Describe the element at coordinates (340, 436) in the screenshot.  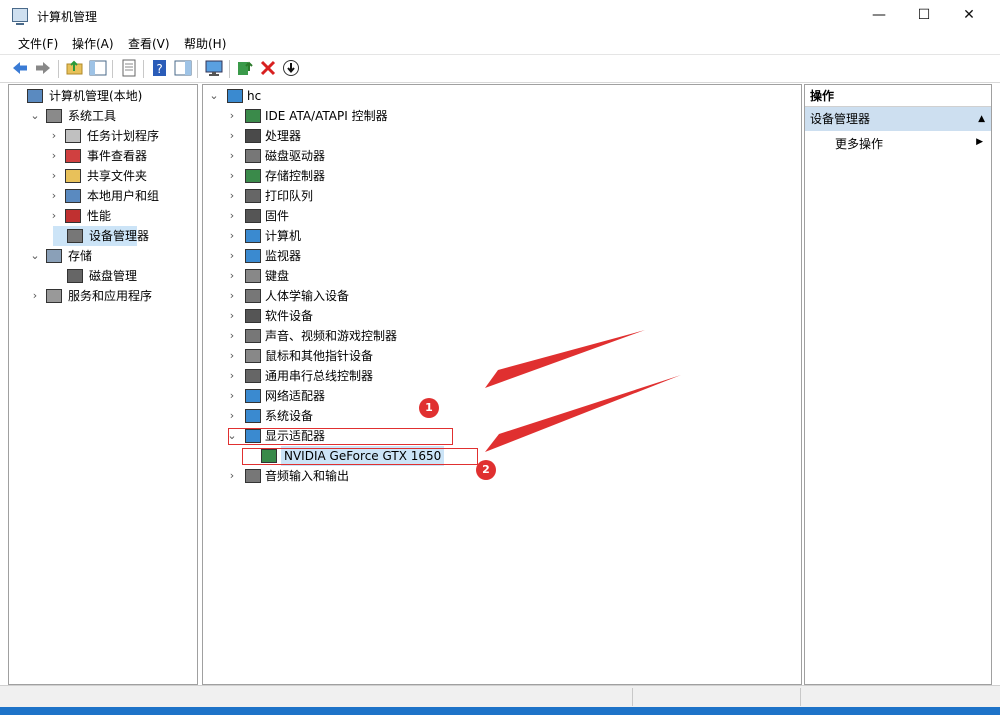
I see `highlight-box-display-adapters` at that location.